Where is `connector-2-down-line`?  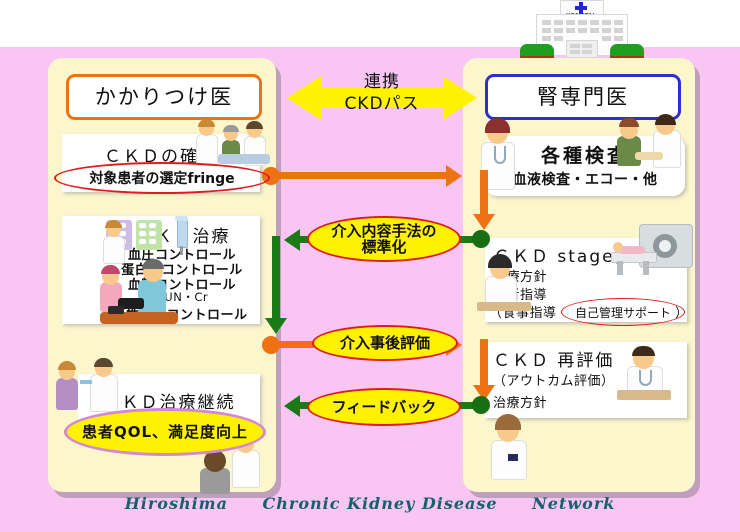
connector-2-down-line is located at coordinates (276, 278).